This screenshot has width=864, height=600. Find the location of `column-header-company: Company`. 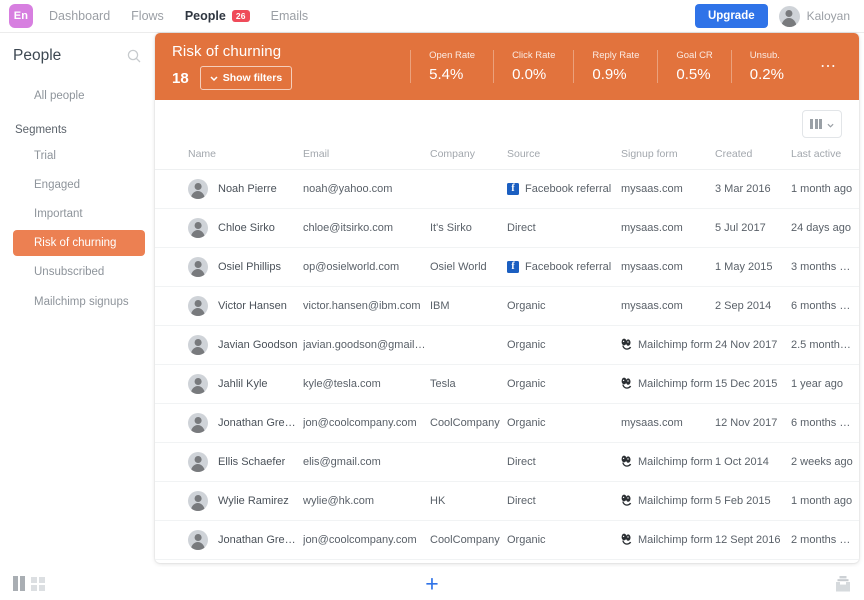

column-header-company: Company is located at coordinates (468, 154).